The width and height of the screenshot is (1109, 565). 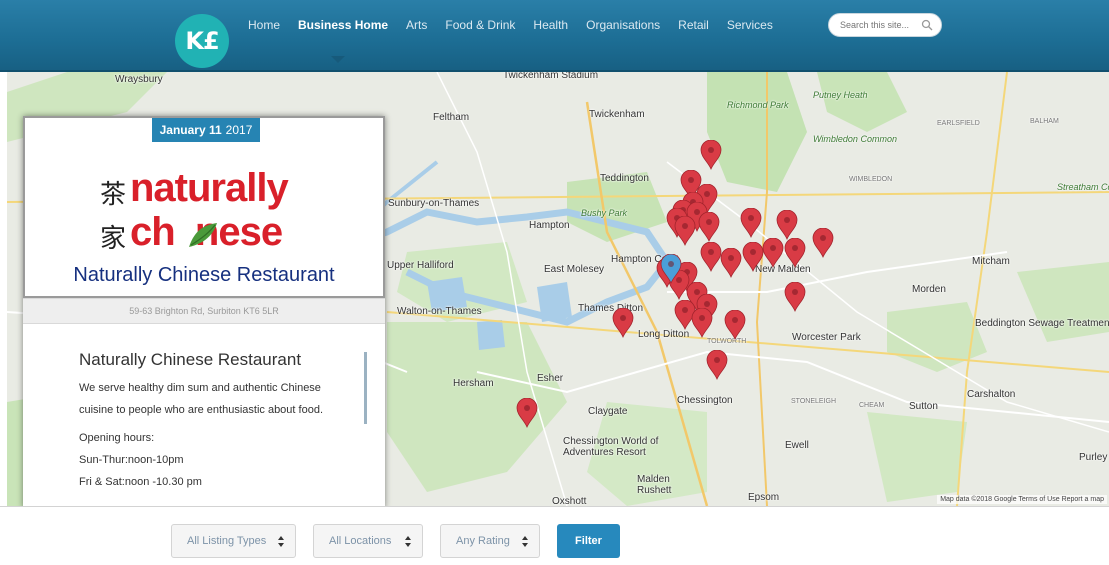 What do you see at coordinates (202, 41) in the screenshot?
I see `site-logo: K£` at bounding box center [202, 41].